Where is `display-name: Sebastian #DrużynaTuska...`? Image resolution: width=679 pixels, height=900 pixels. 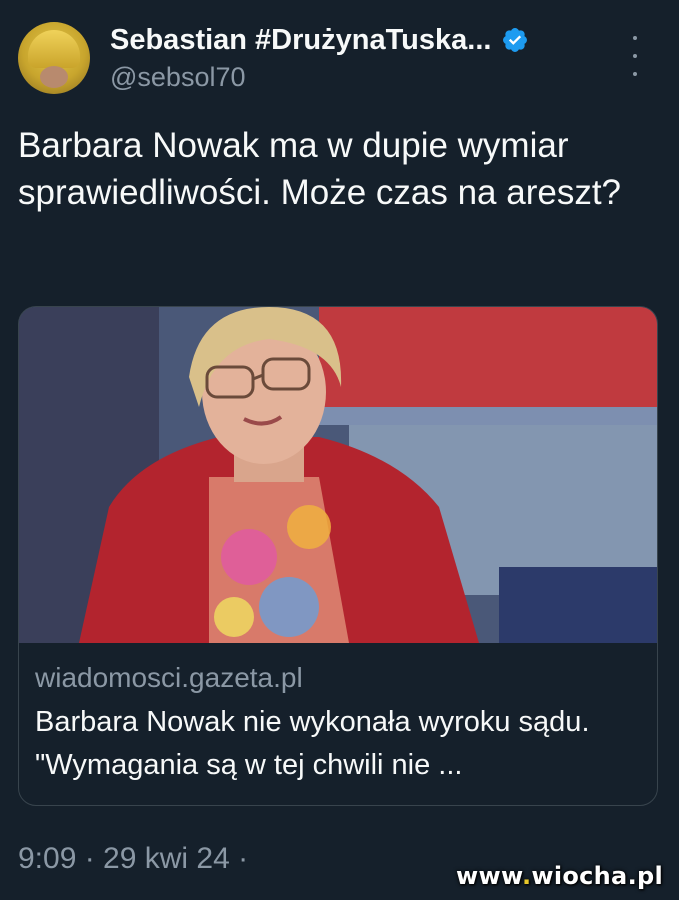
display-name: Sebastian #DrużynaTuska... is located at coordinates (300, 40).